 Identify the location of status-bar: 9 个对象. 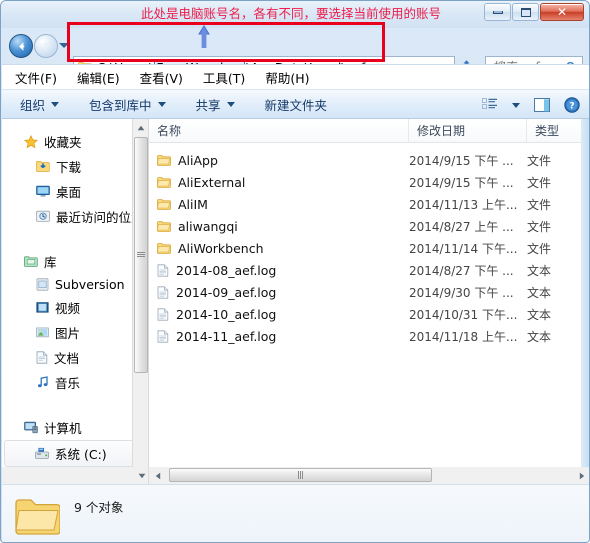
(295, 513).